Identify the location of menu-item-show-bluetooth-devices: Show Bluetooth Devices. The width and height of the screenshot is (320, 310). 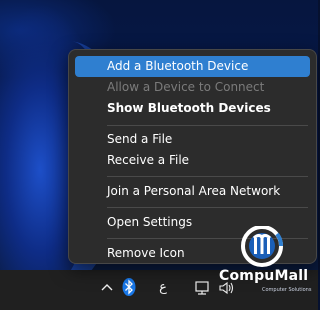
(192, 108).